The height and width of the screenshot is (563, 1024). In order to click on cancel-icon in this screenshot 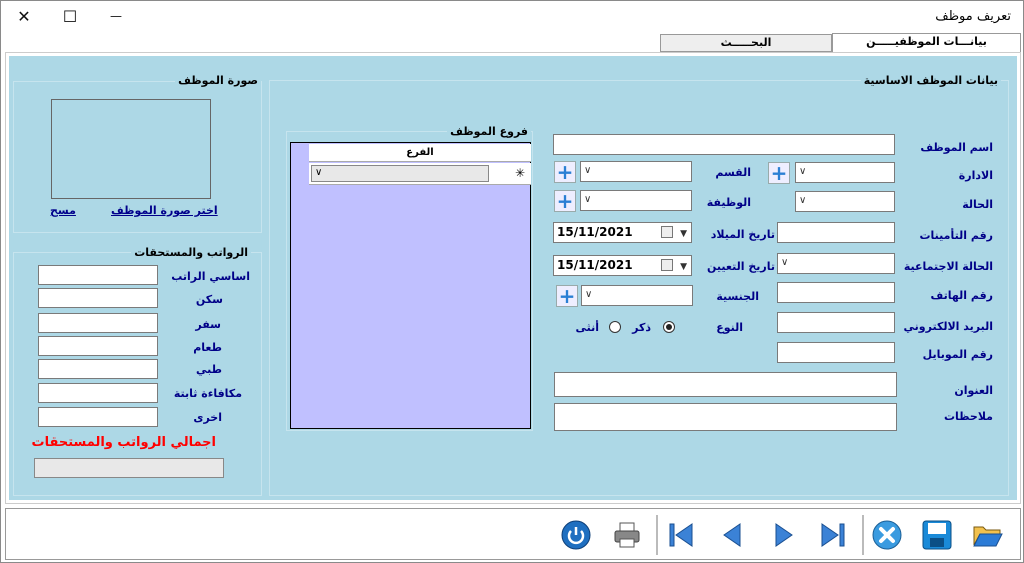, I will do `click(887, 535)`.